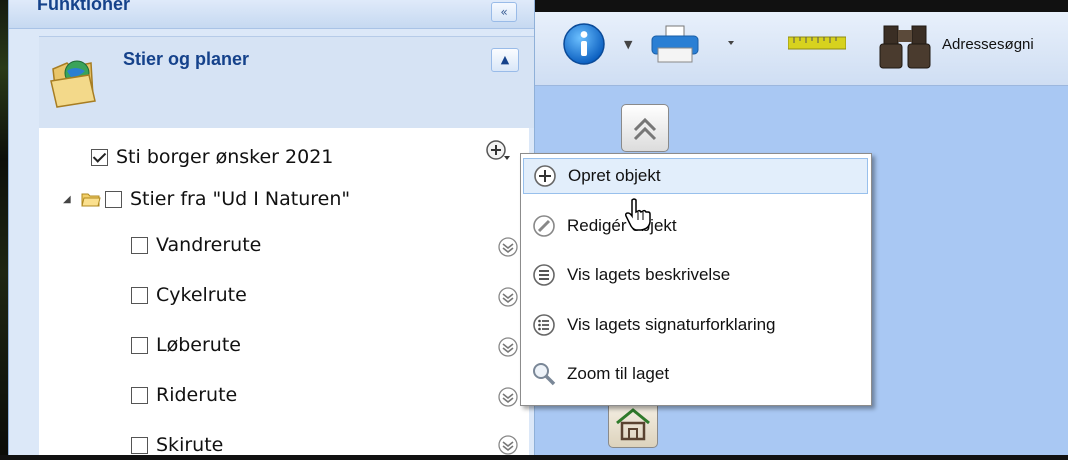  Describe the element at coordinates (638, 214) in the screenshot. I see `hand-pointer-cursor-icon` at that location.